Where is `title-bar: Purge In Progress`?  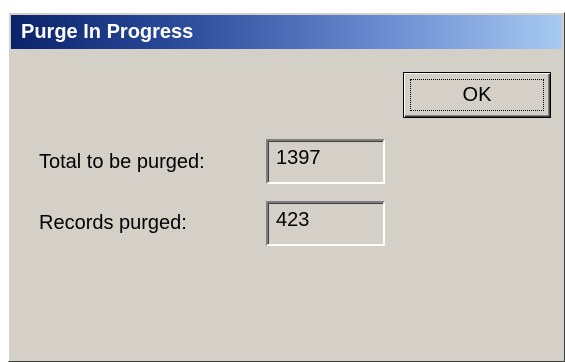 title-bar: Purge In Progress is located at coordinates (286, 32).